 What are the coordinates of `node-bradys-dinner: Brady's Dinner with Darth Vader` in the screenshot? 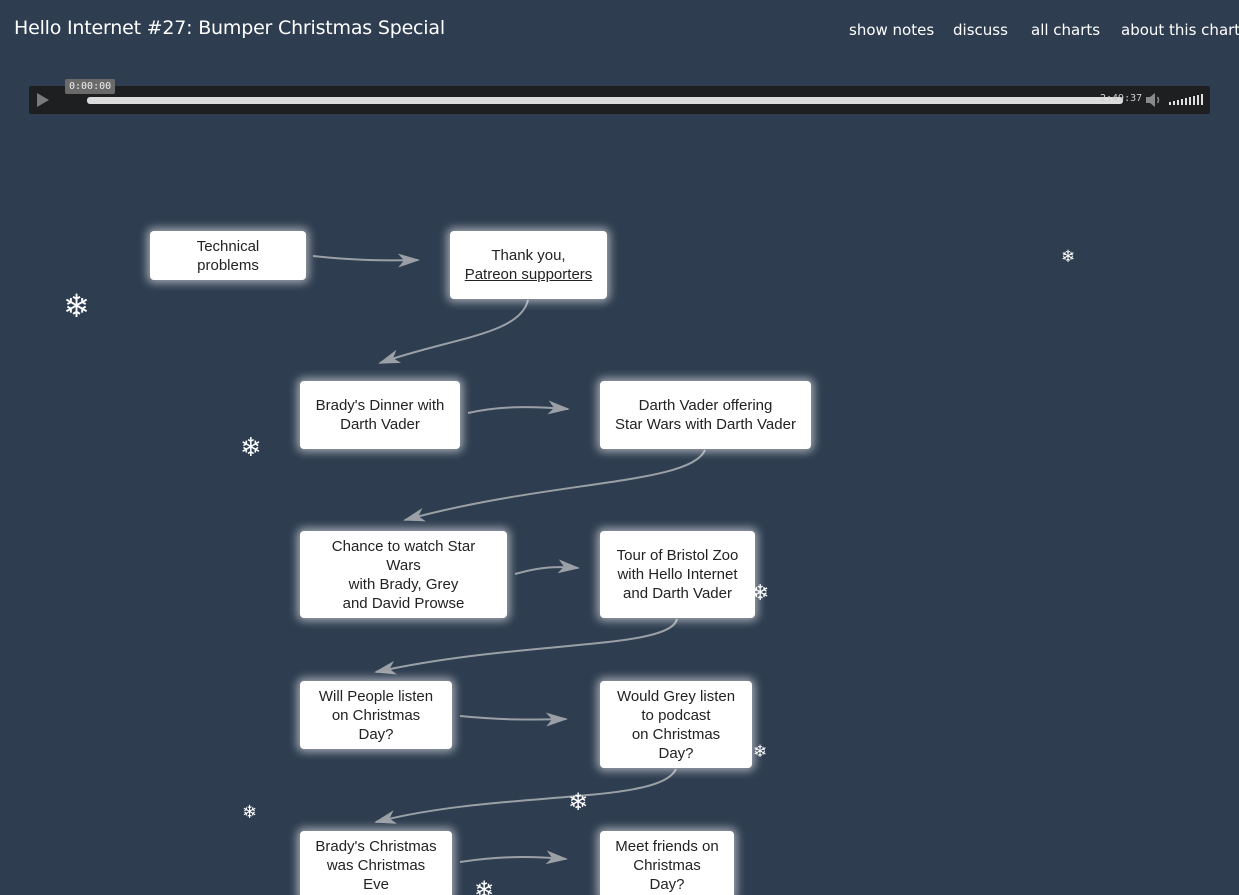 It's located at (380, 414).